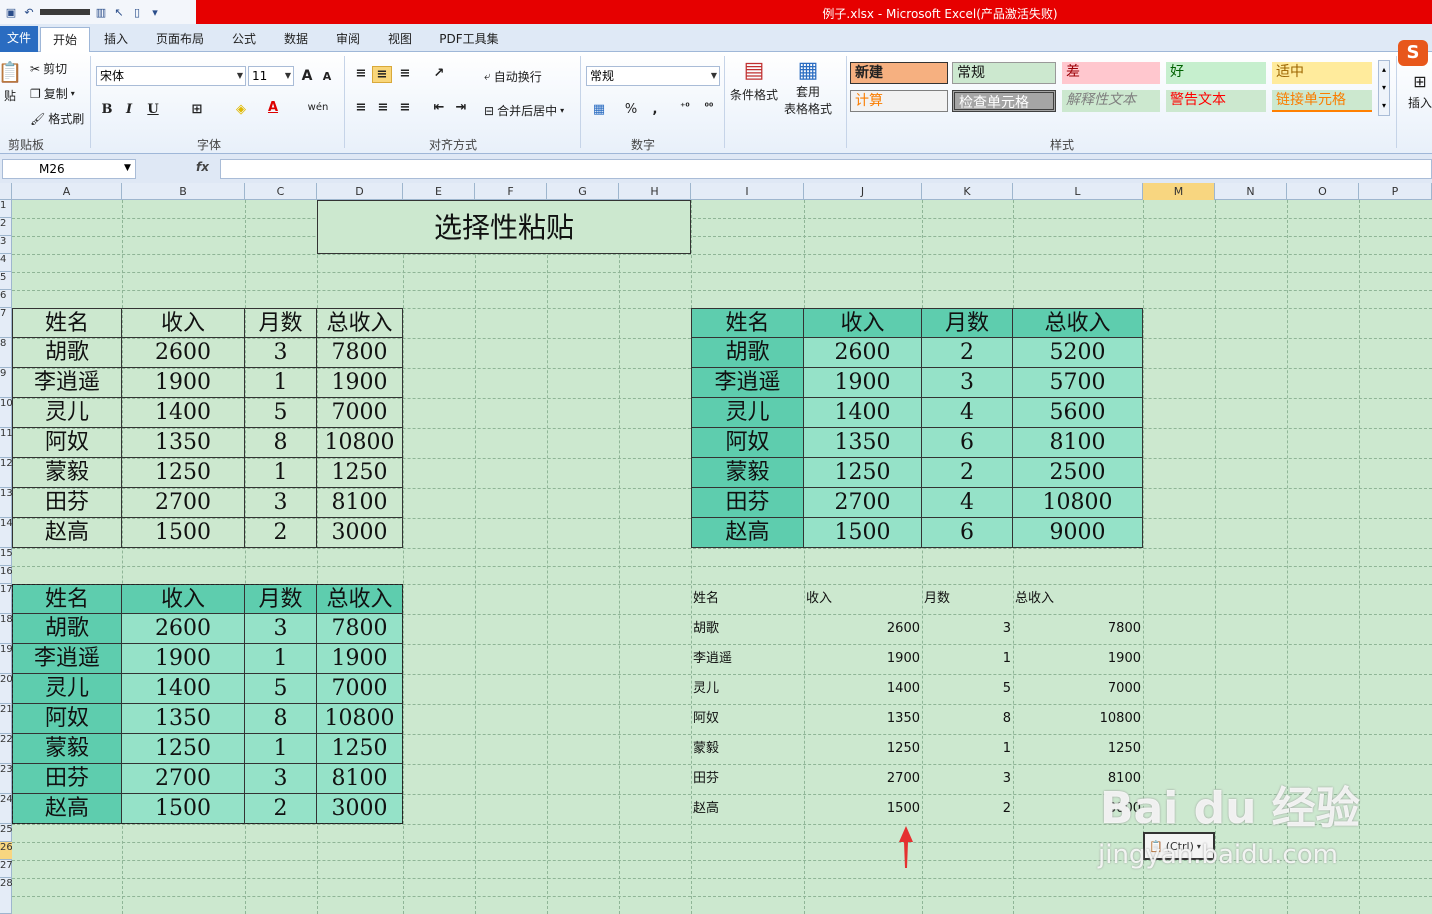 The image size is (1432, 914). Describe the element at coordinates (966, 719) in the screenshot. I see `pasted-cell: 8` at that location.